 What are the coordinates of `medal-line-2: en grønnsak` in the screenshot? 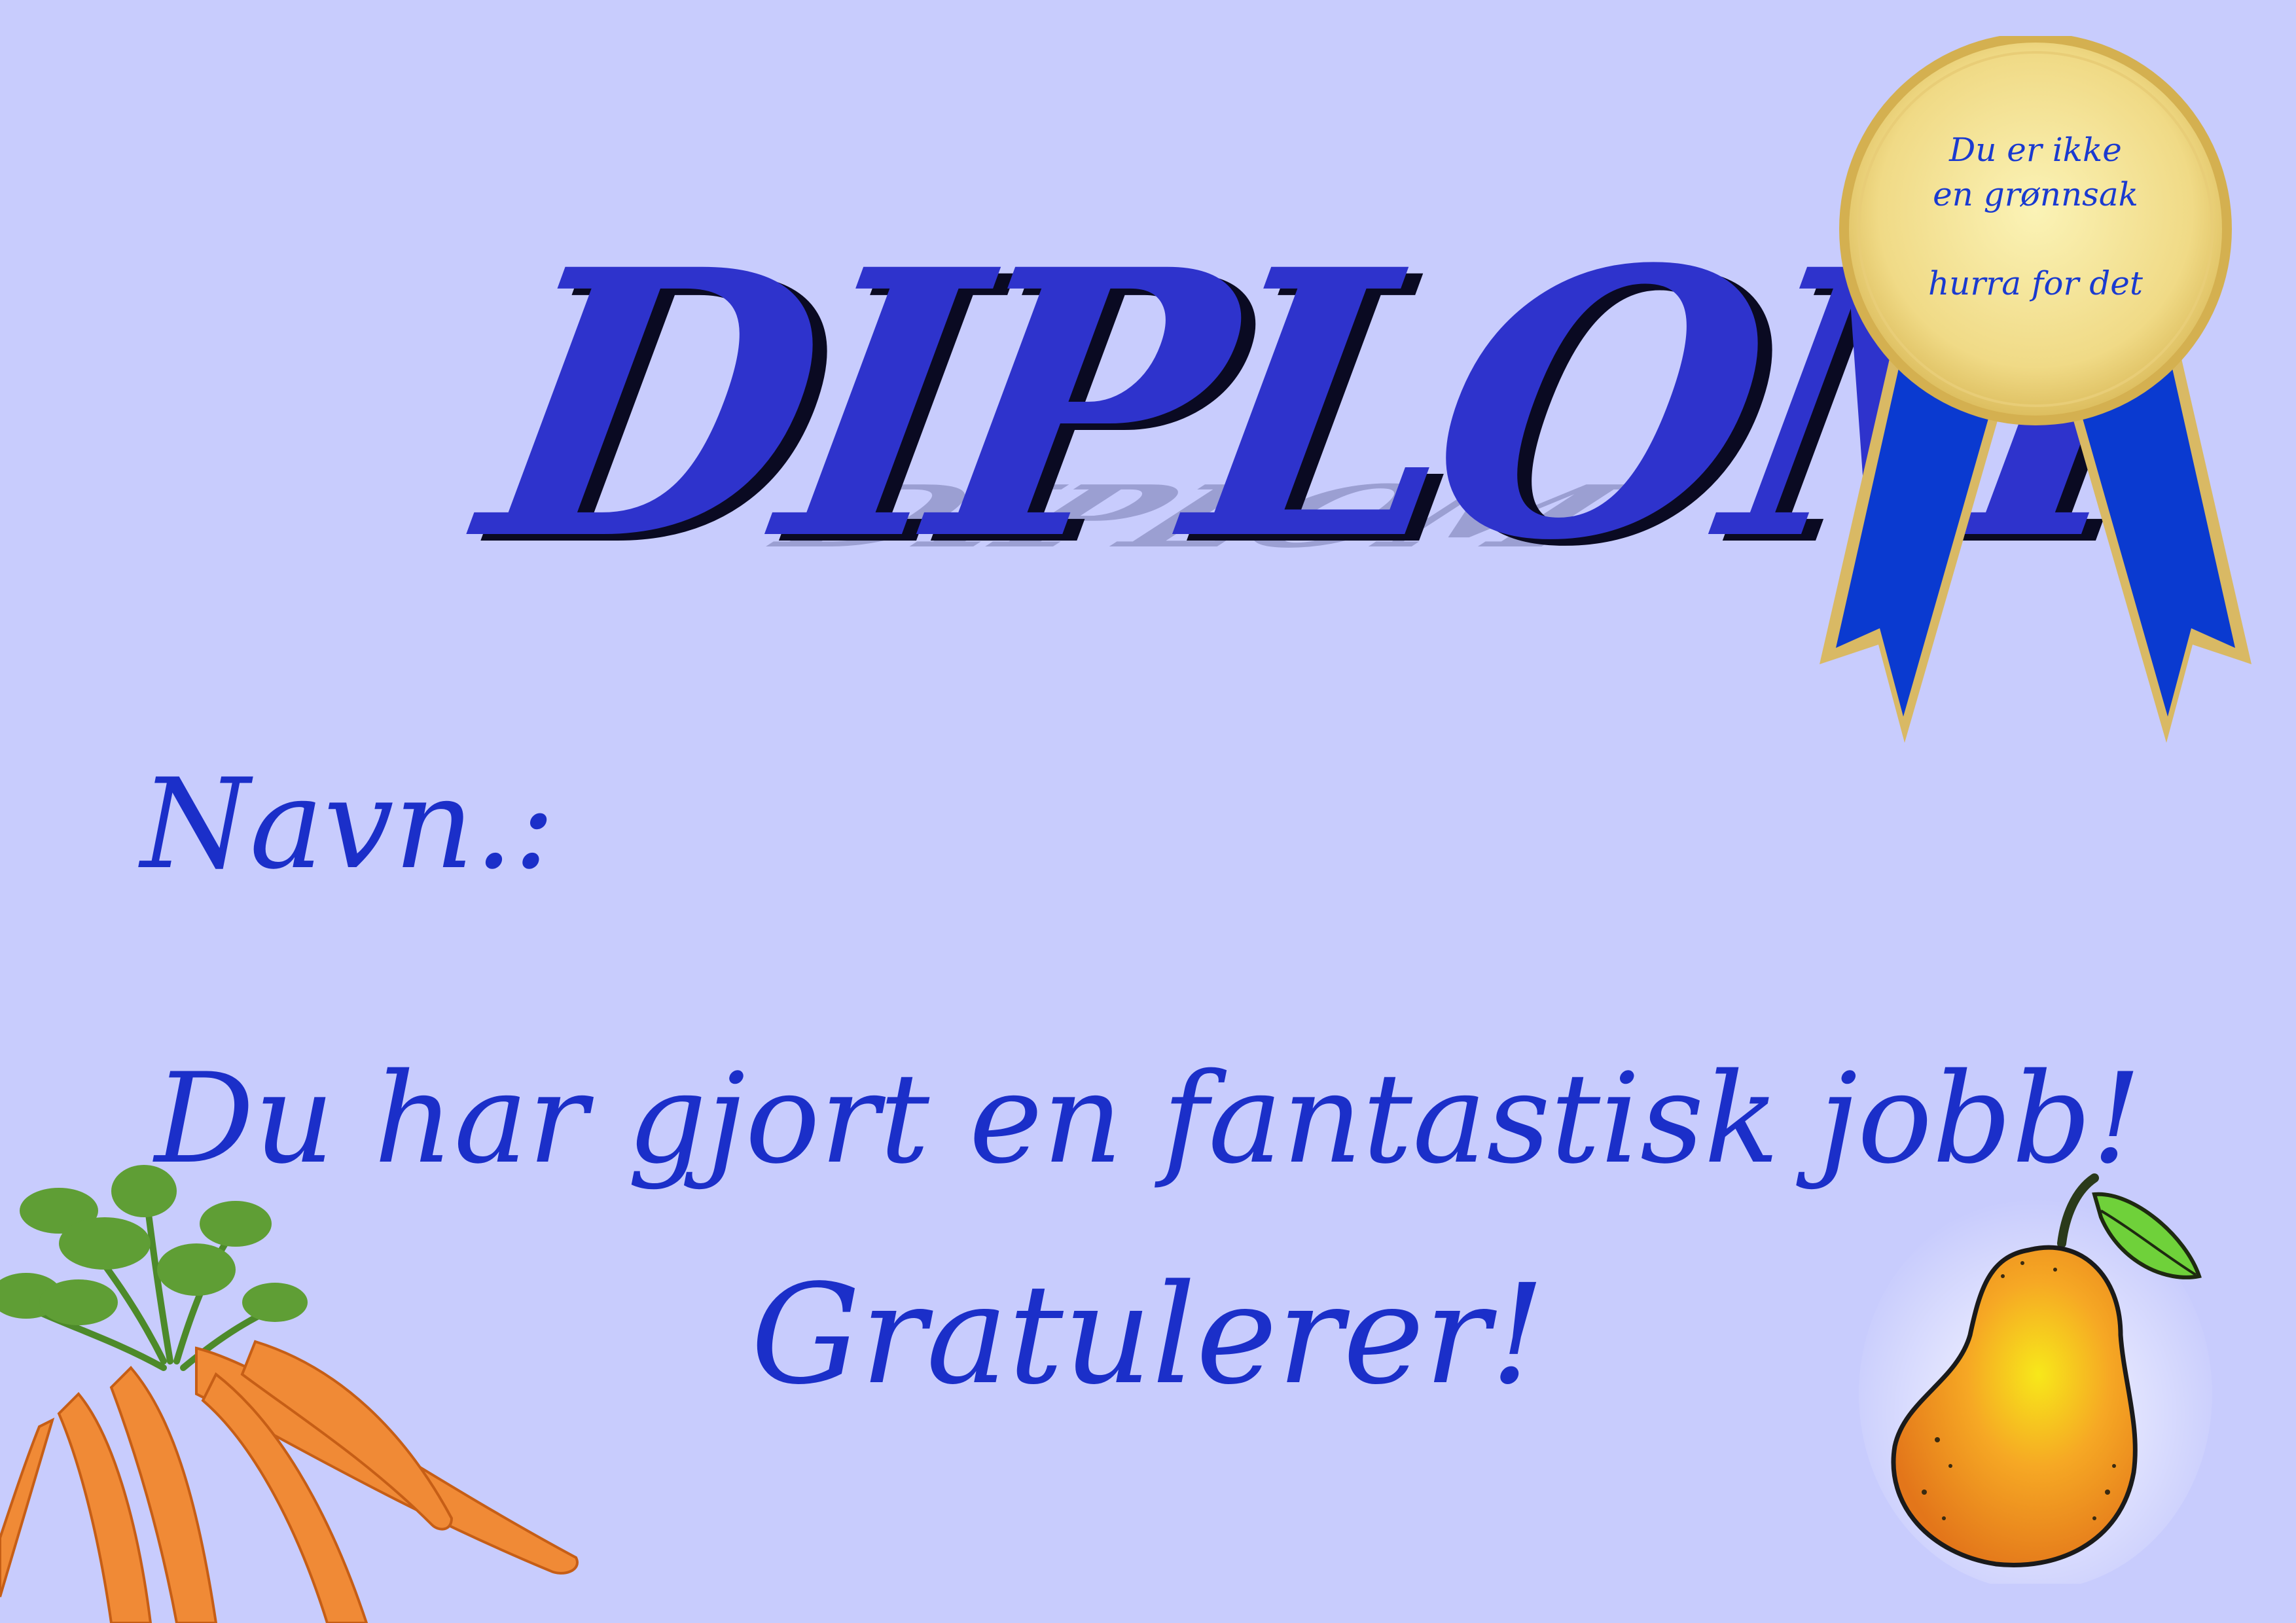 It's located at (2035, 194).